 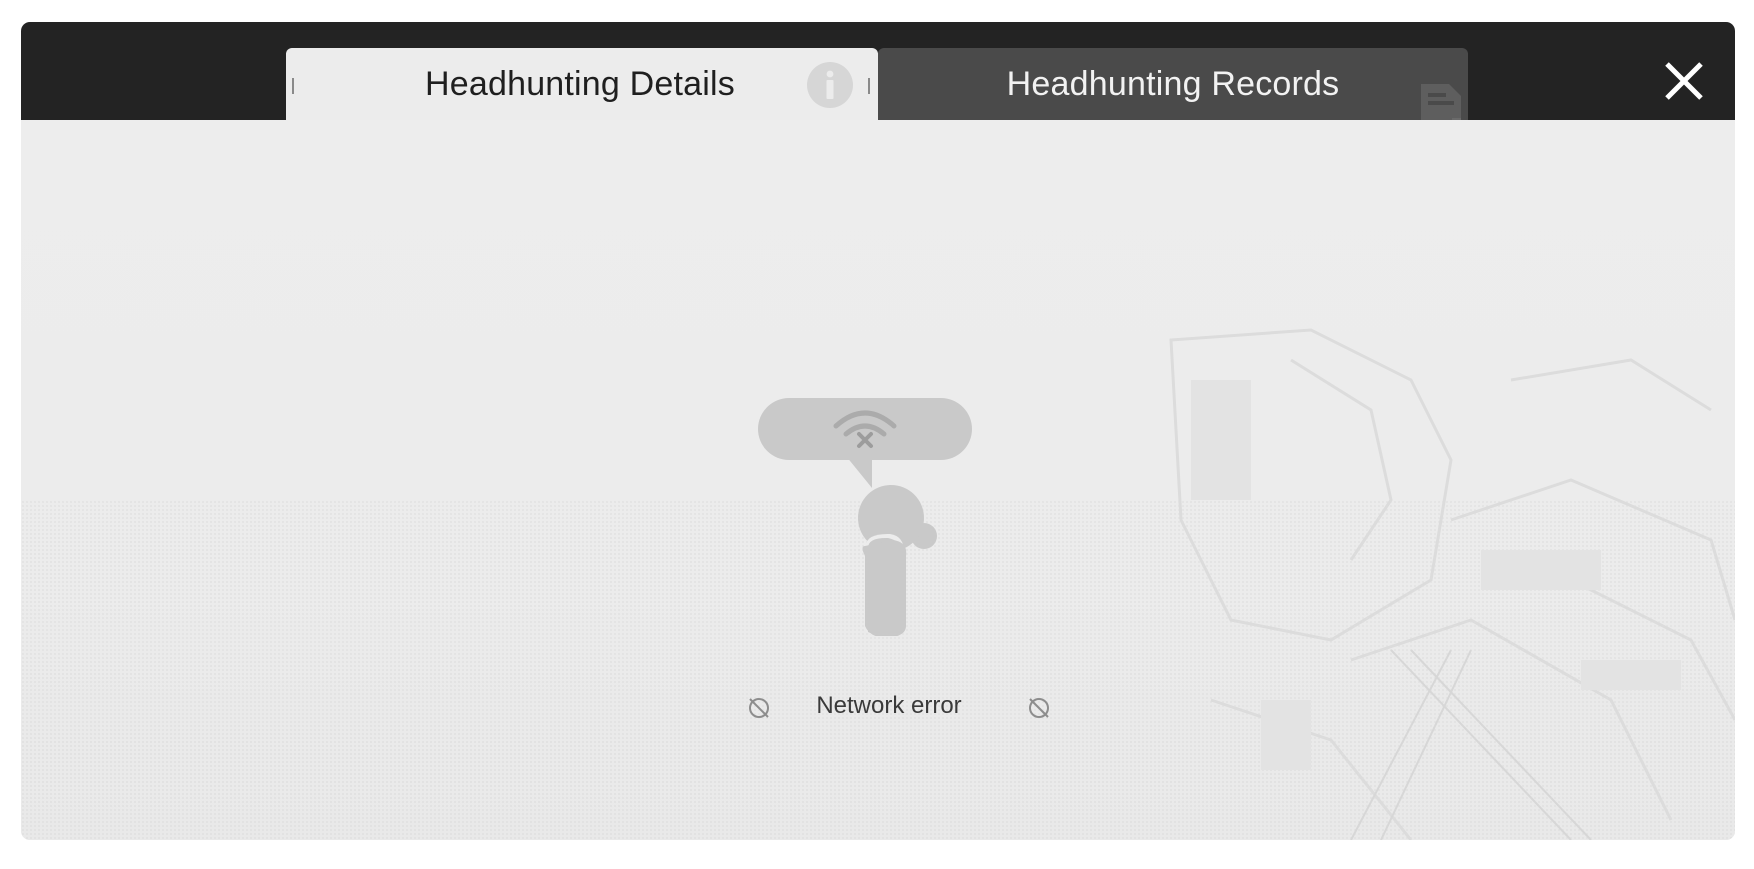 I want to click on error-message-row: Network error, so click(x=891, y=705).